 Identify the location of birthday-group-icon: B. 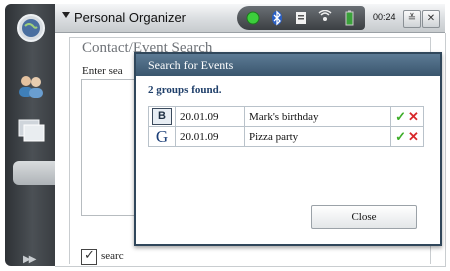
(162, 116).